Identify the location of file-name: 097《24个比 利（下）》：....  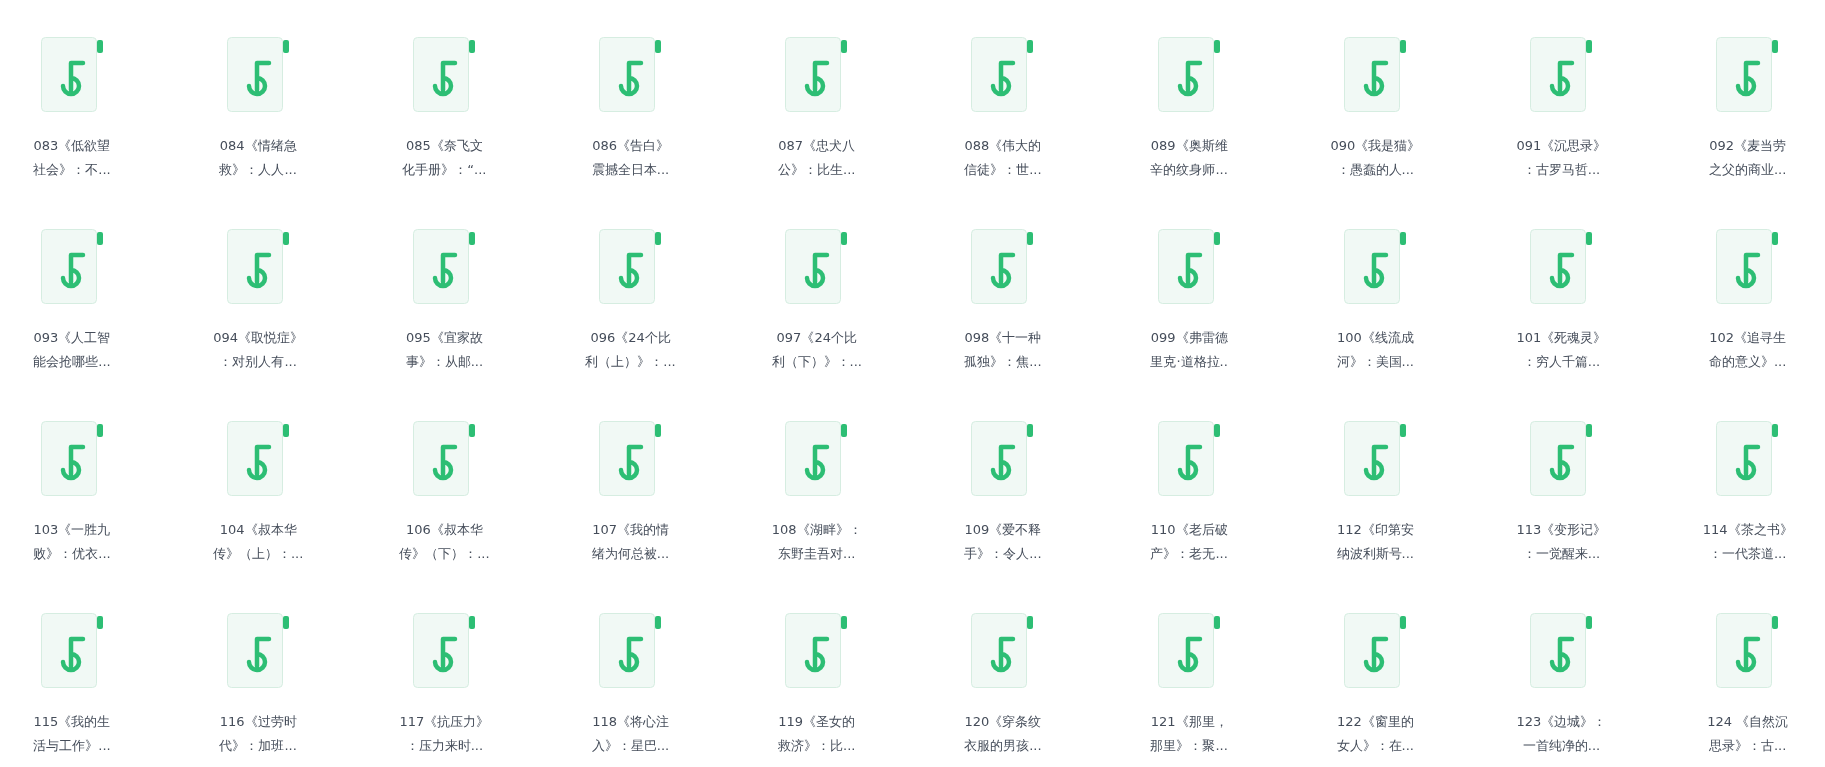
(816, 350).